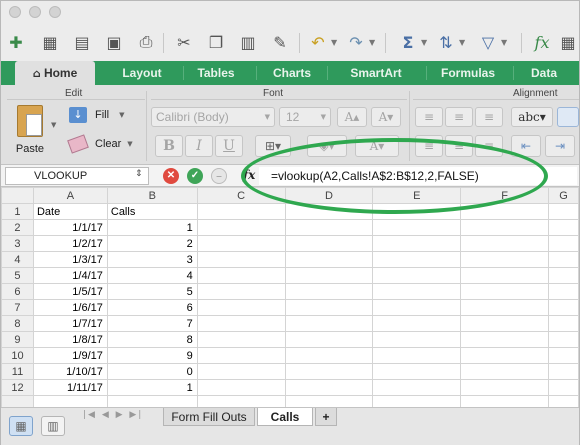 The height and width of the screenshot is (445, 580). Describe the element at coordinates (377, 146) in the screenshot. I see `font-color-button: A▾` at that location.